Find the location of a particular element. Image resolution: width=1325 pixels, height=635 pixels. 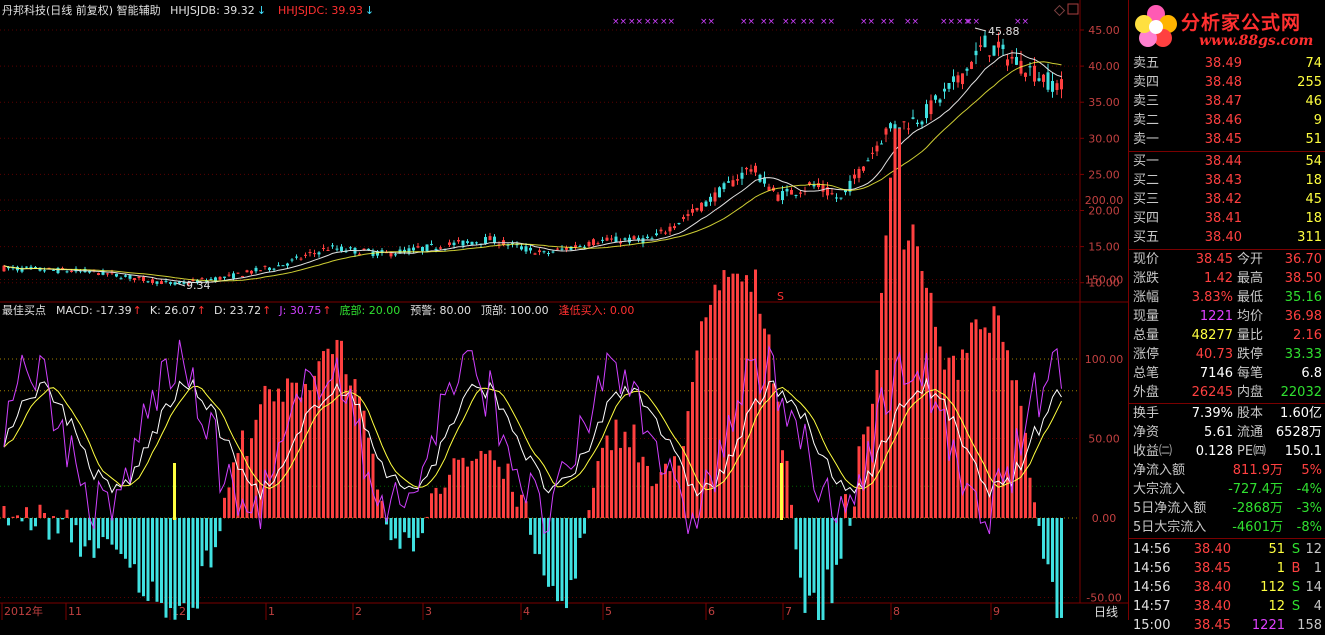

quote-value: 38.50 is located at coordinates (1303, 278).